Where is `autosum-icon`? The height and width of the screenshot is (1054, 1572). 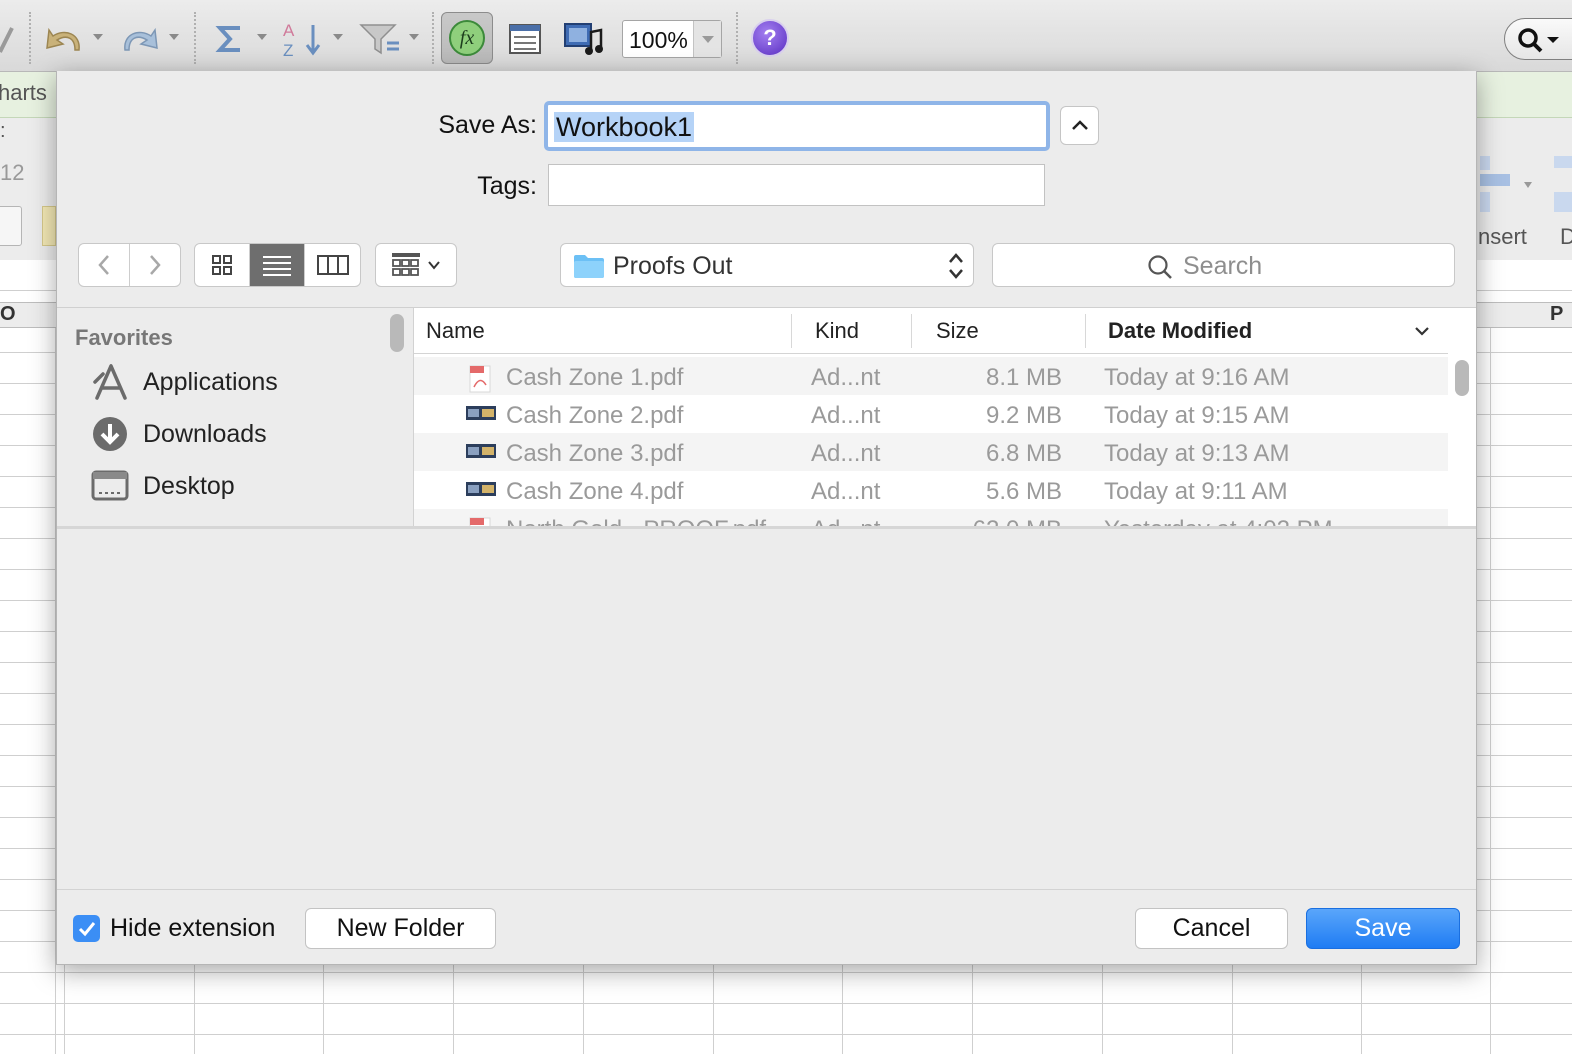
autosum-icon is located at coordinates (229, 39).